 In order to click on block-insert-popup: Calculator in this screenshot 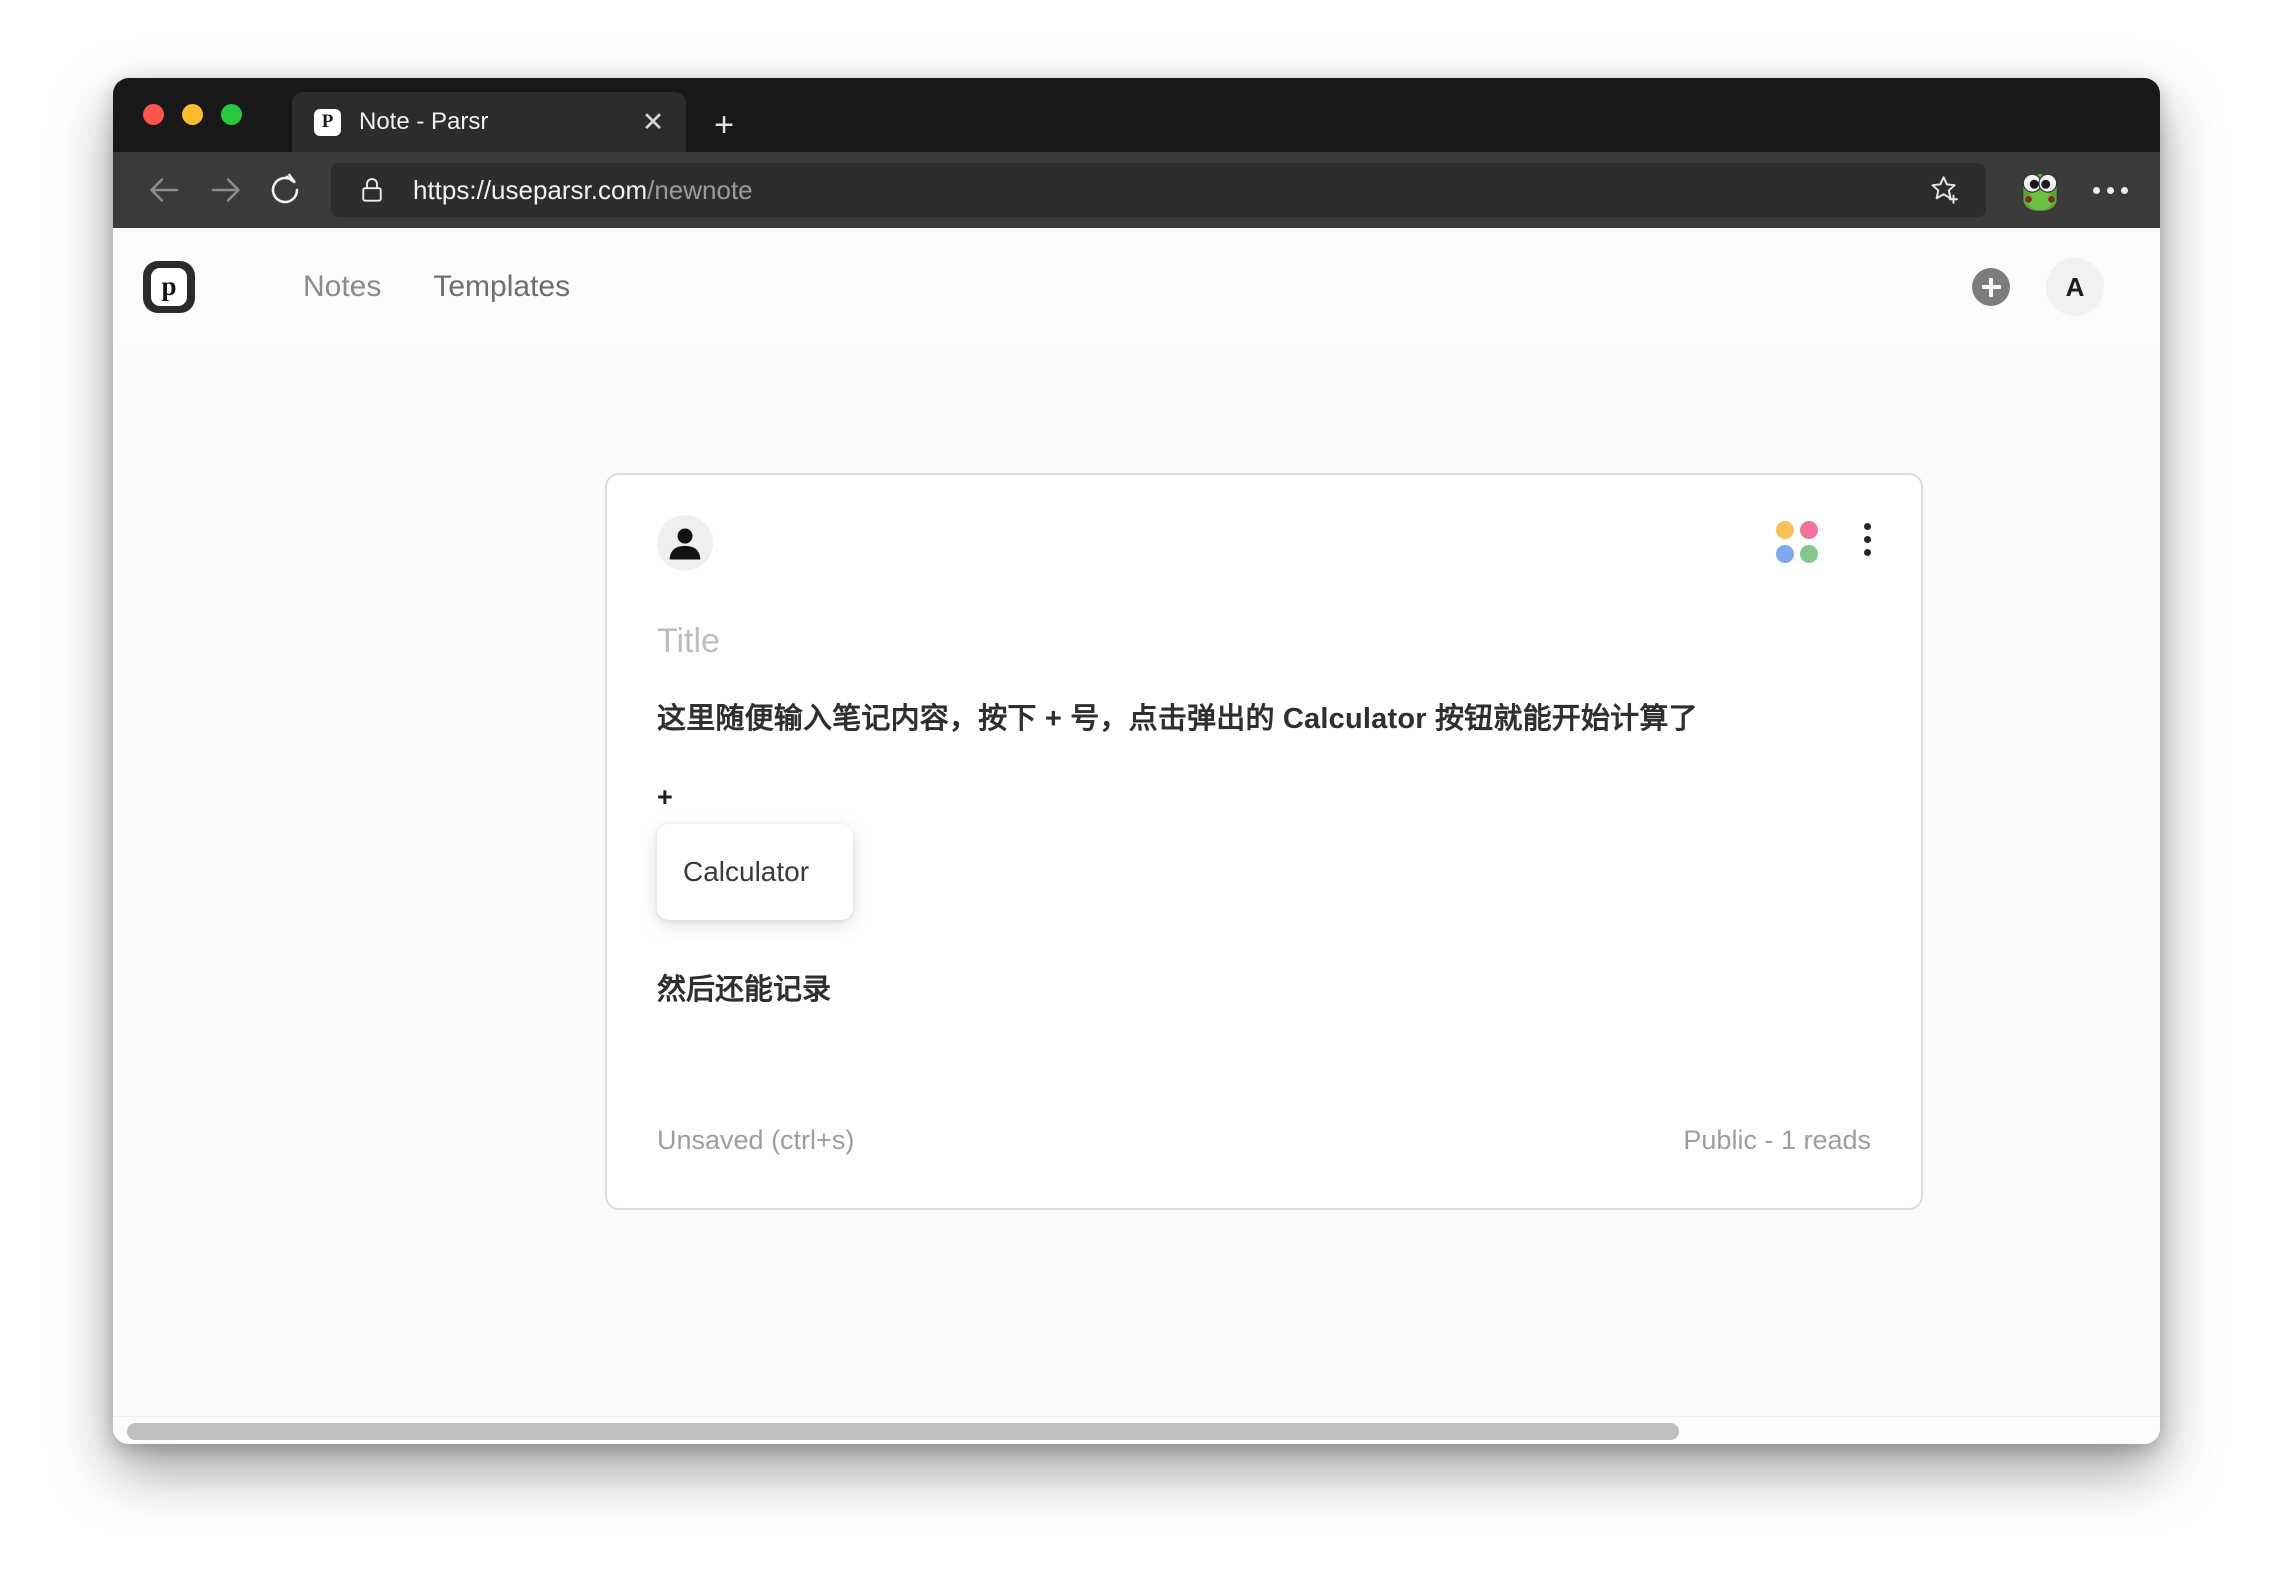, I will do `click(755, 871)`.